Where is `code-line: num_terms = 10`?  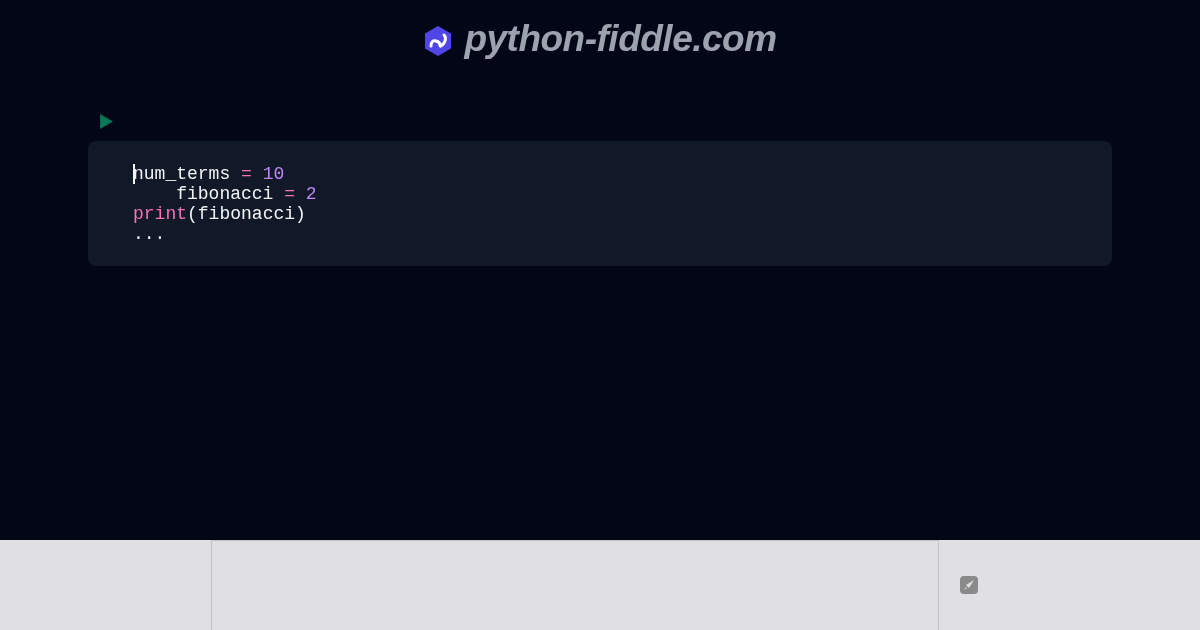
code-line: num_terms = 10 is located at coordinates (209, 174).